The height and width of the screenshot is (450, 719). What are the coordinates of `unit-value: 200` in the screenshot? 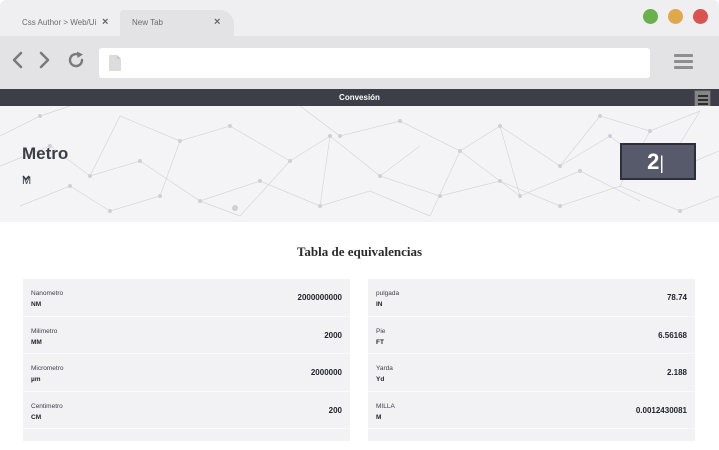 It's located at (335, 410).